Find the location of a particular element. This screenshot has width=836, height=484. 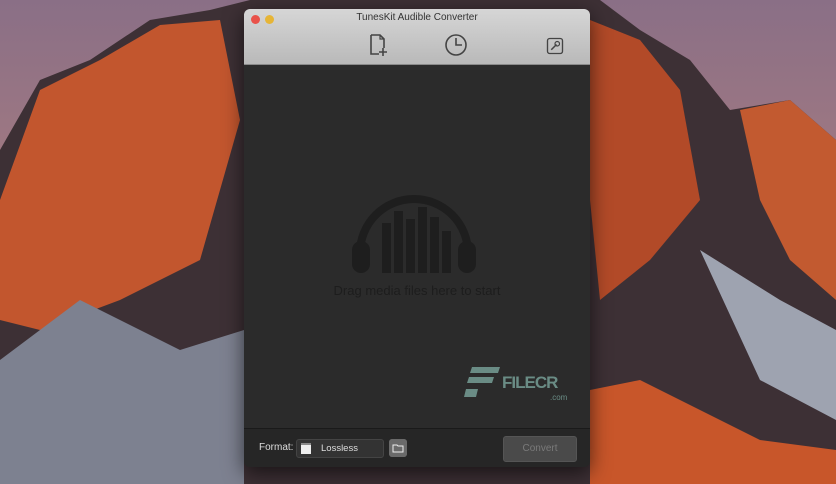

drop-hint: Drag media files here to start is located at coordinates (417, 290).